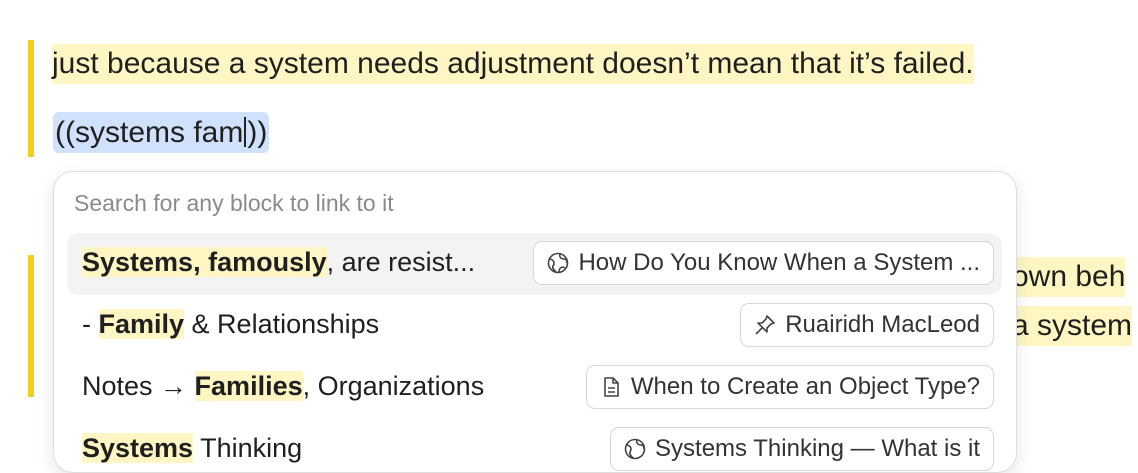 The image size is (1138, 473). Describe the element at coordinates (248, 386) in the screenshot. I see `result-match-highlight: Families` at that location.